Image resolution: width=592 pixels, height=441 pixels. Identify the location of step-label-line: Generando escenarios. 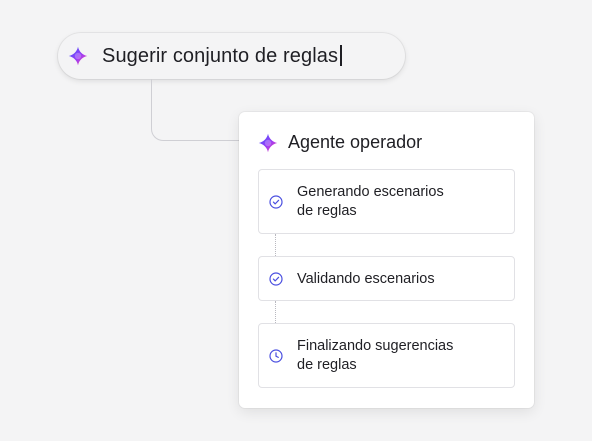
(370, 192).